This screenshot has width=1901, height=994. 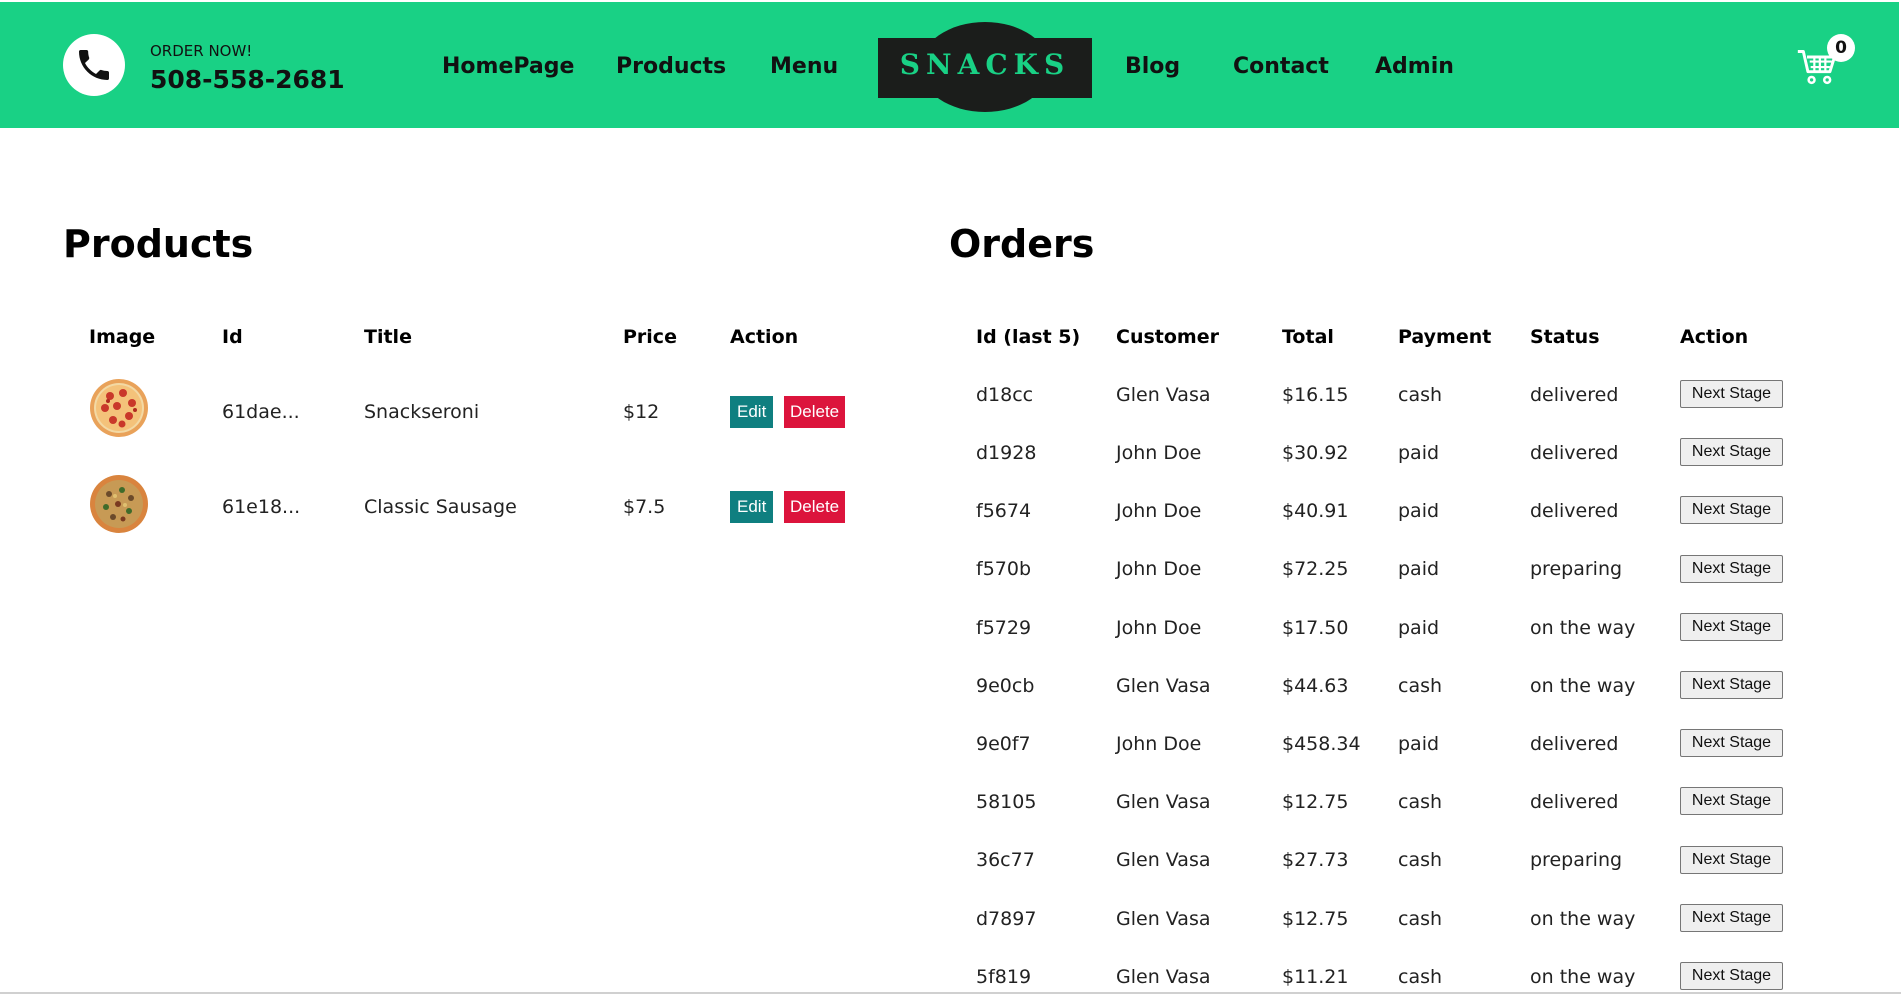 What do you see at coordinates (1414, 66) in the screenshot?
I see `nav-link-admin: Admin` at bounding box center [1414, 66].